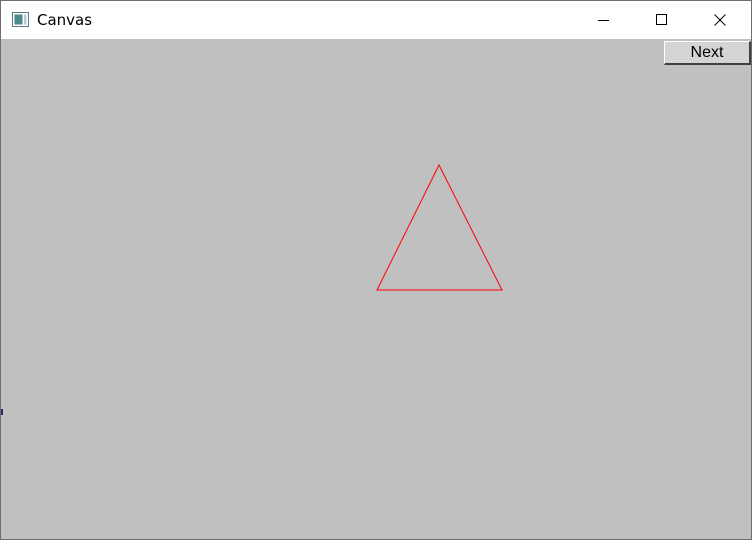 The height and width of the screenshot is (540, 752). I want to click on maximize-icon, so click(661, 19).